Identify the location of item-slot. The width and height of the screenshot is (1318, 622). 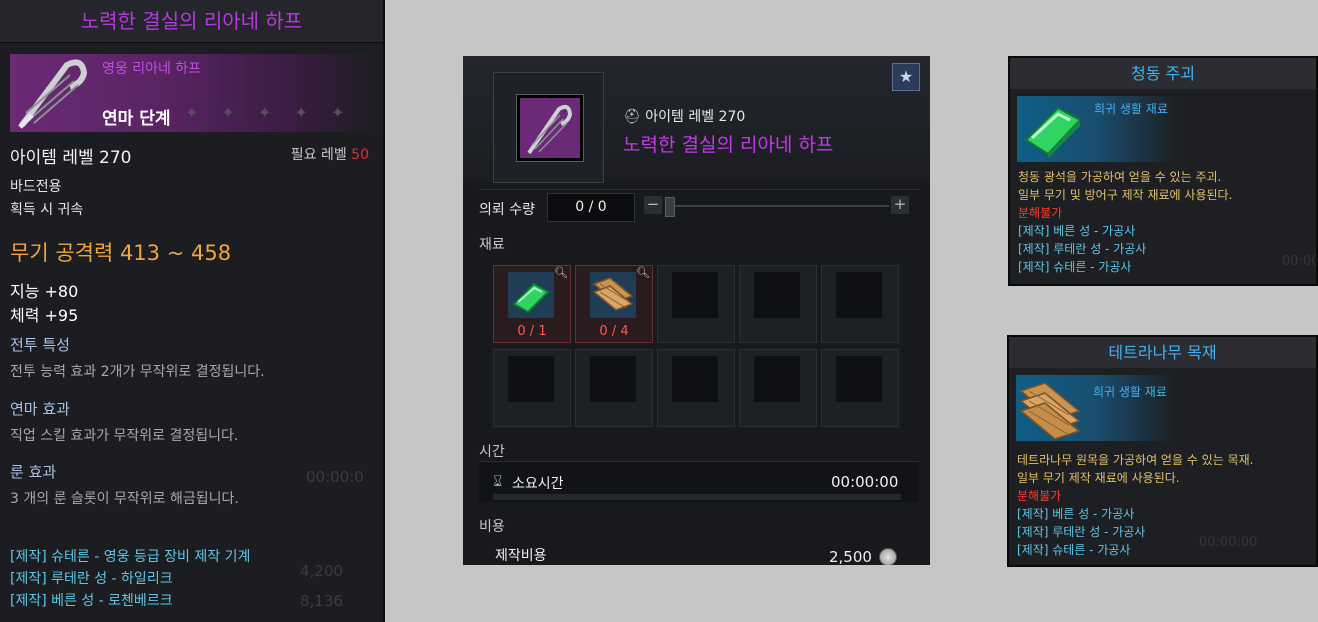
(550, 128).